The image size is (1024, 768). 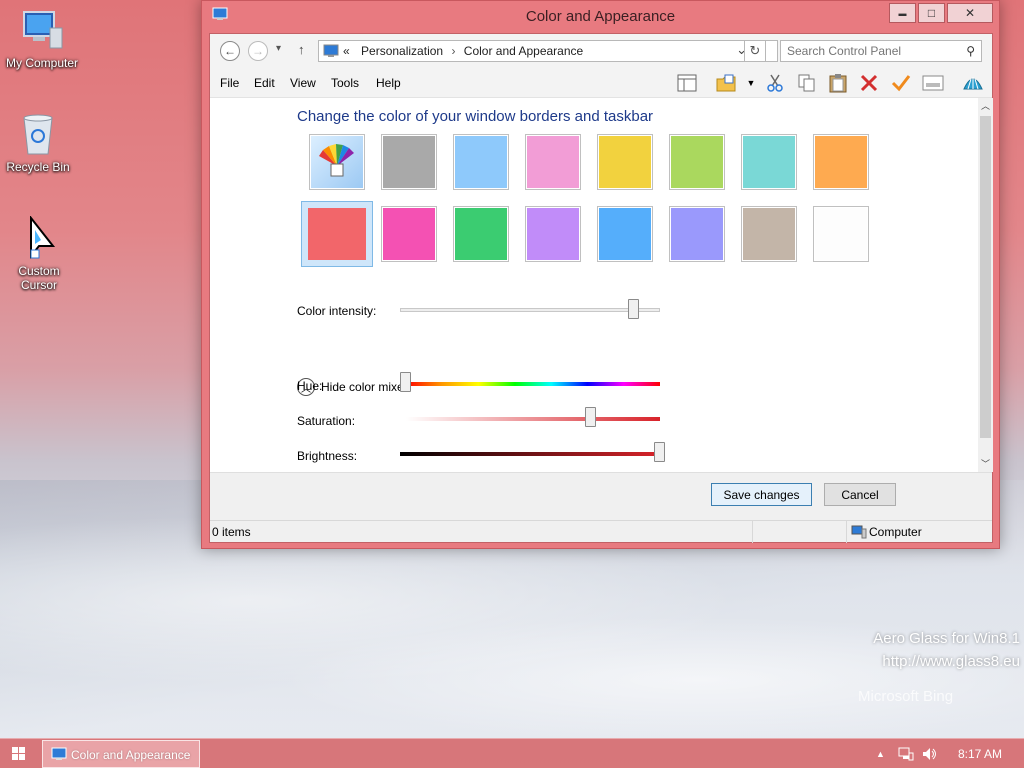 I want to click on brightness-slider-thumb, so click(x=659, y=452).